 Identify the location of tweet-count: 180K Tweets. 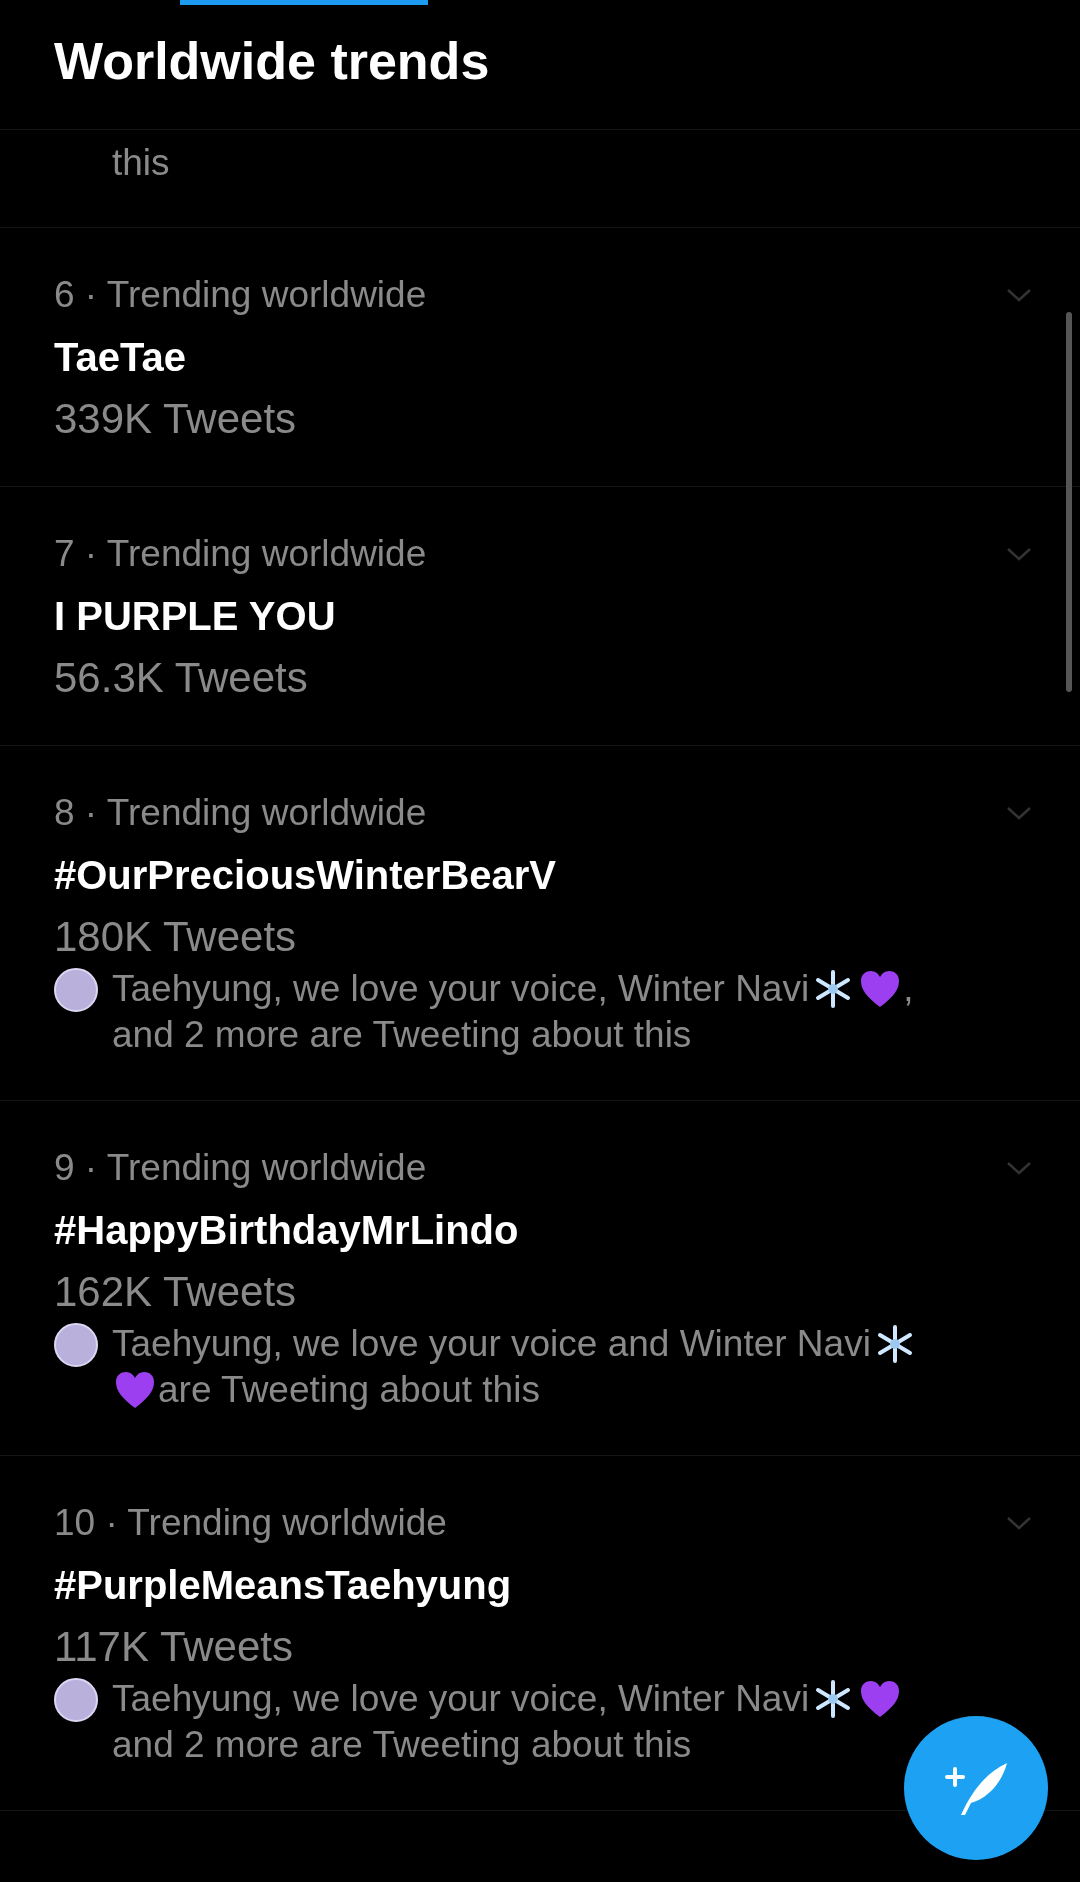
(175, 936).